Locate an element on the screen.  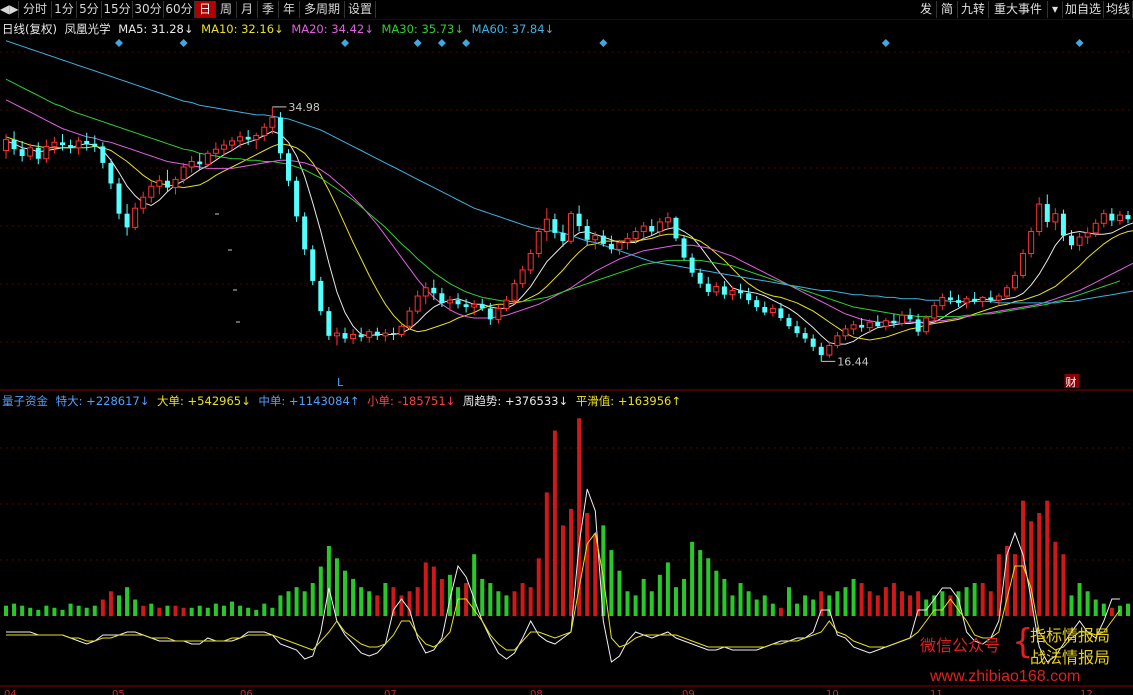
toolbar-btn-addfav: 加自选 is located at coordinates (1083, 9).